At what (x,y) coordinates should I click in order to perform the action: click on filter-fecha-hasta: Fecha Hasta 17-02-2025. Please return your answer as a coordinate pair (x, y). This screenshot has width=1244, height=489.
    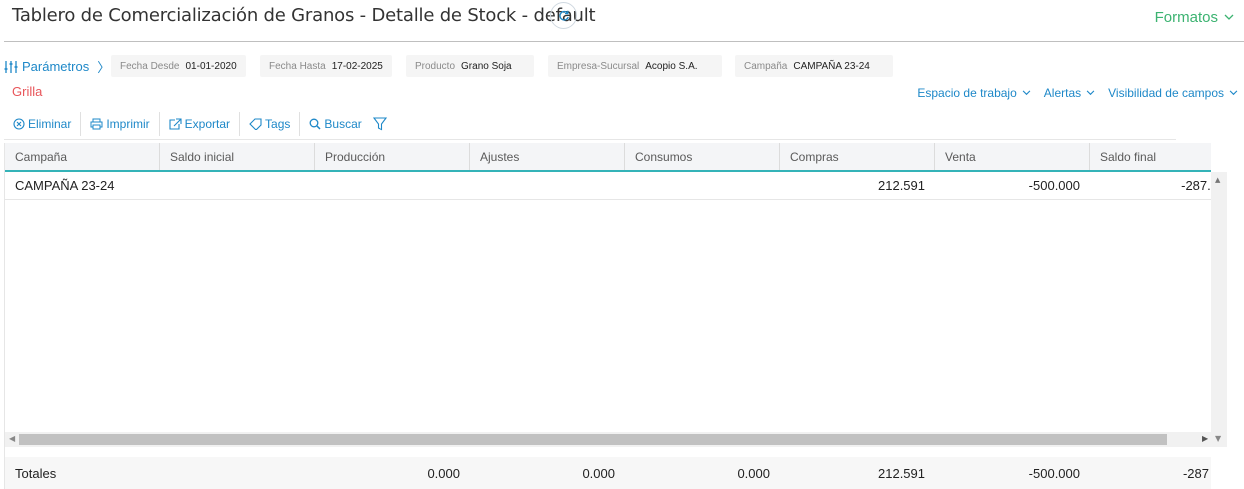
    Looking at the image, I should click on (326, 66).